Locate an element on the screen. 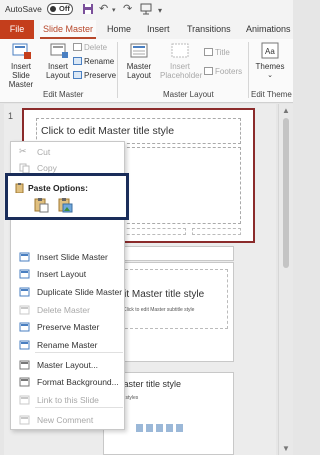  preserve-label: Preserve is located at coordinates (100, 75).